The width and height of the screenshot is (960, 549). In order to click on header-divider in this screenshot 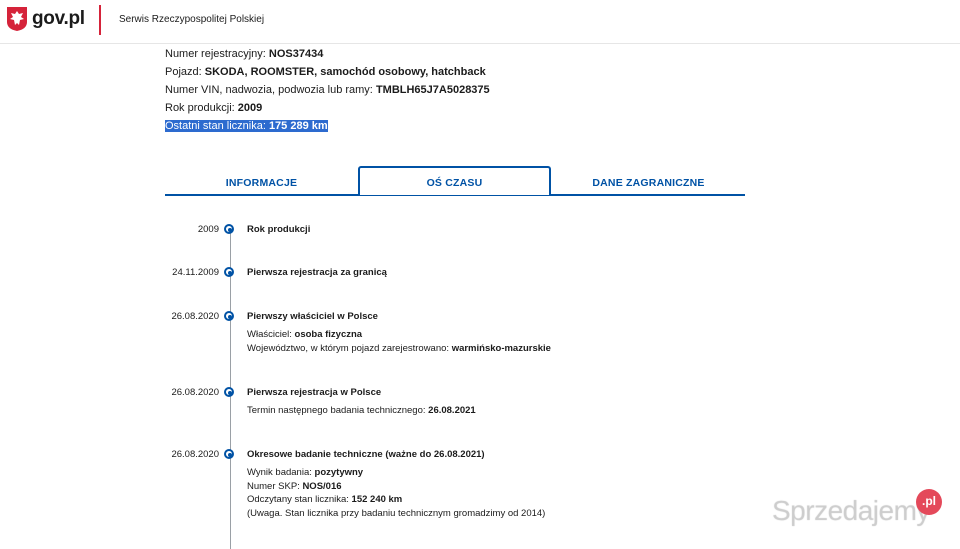, I will do `click(100, 20)`.